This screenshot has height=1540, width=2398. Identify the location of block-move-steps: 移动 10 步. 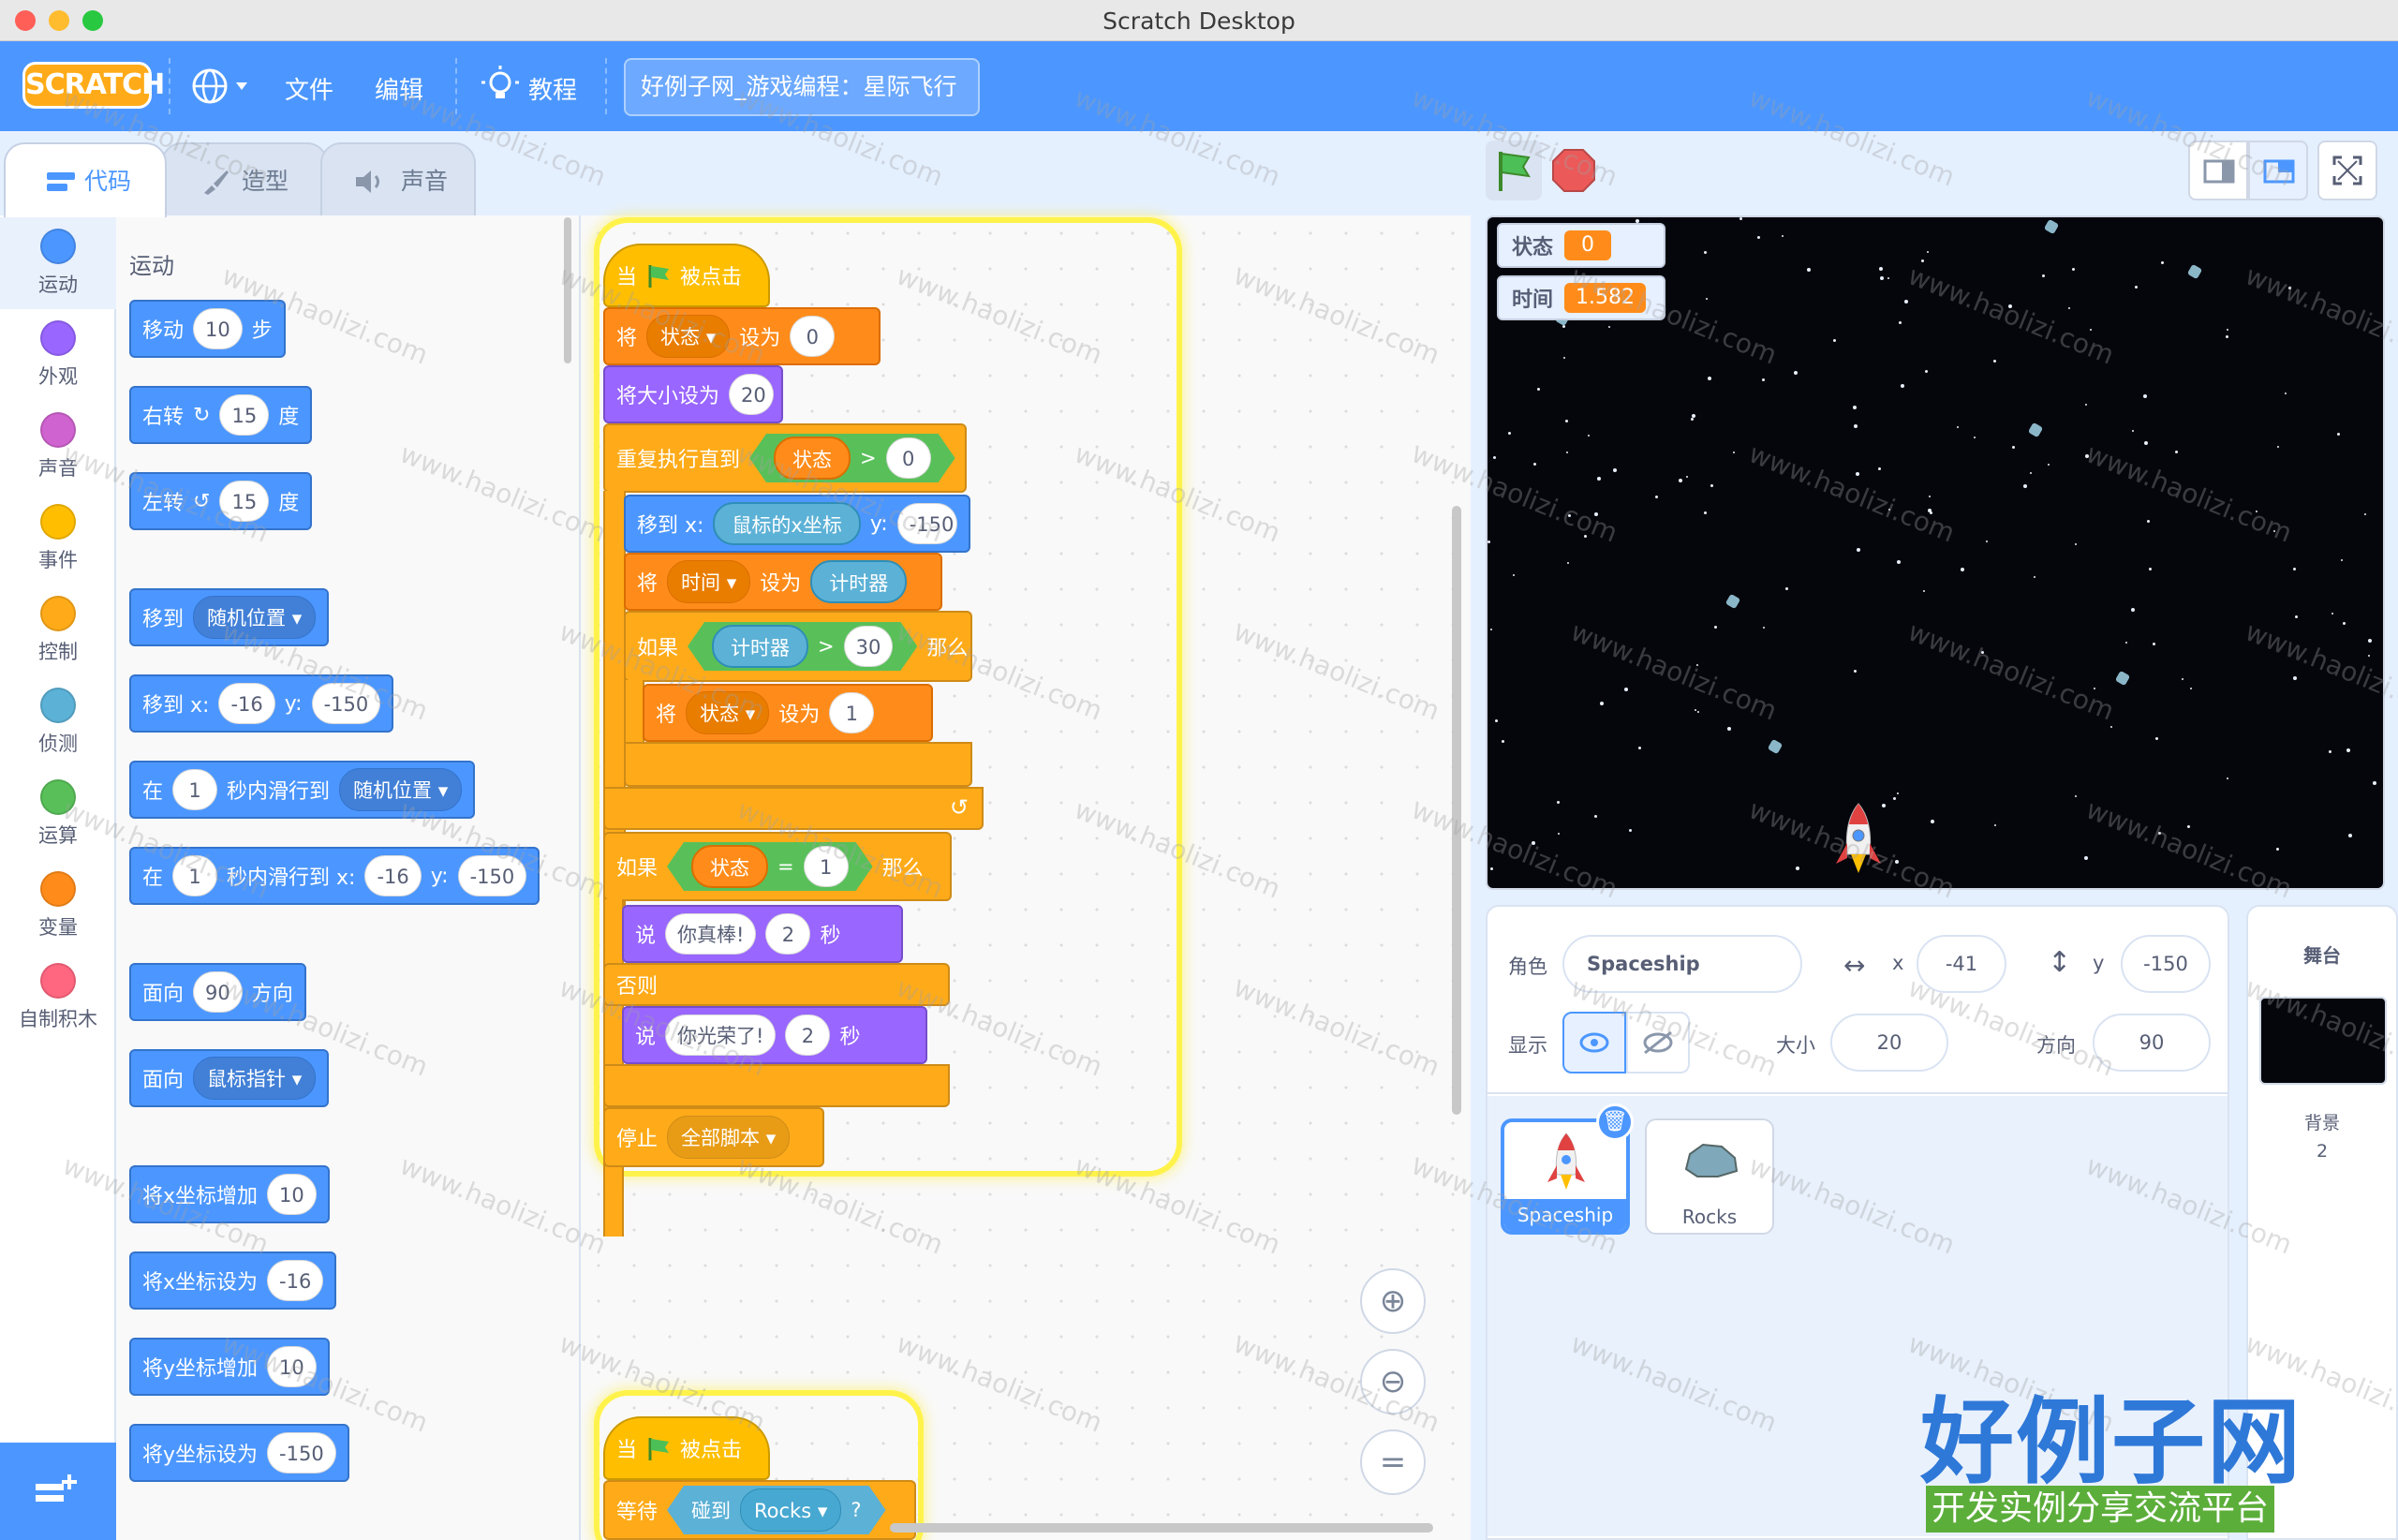
(207, 329).